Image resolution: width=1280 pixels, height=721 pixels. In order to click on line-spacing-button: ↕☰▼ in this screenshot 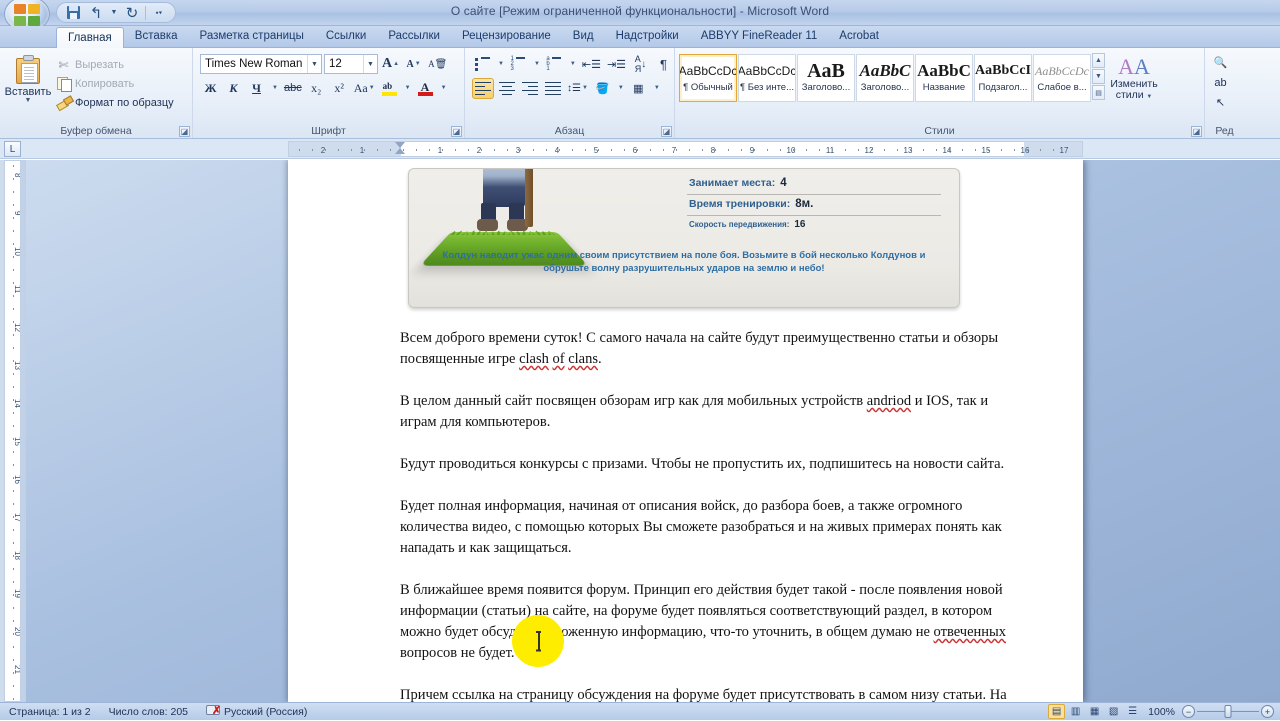, I will do `click(577, 88)`.